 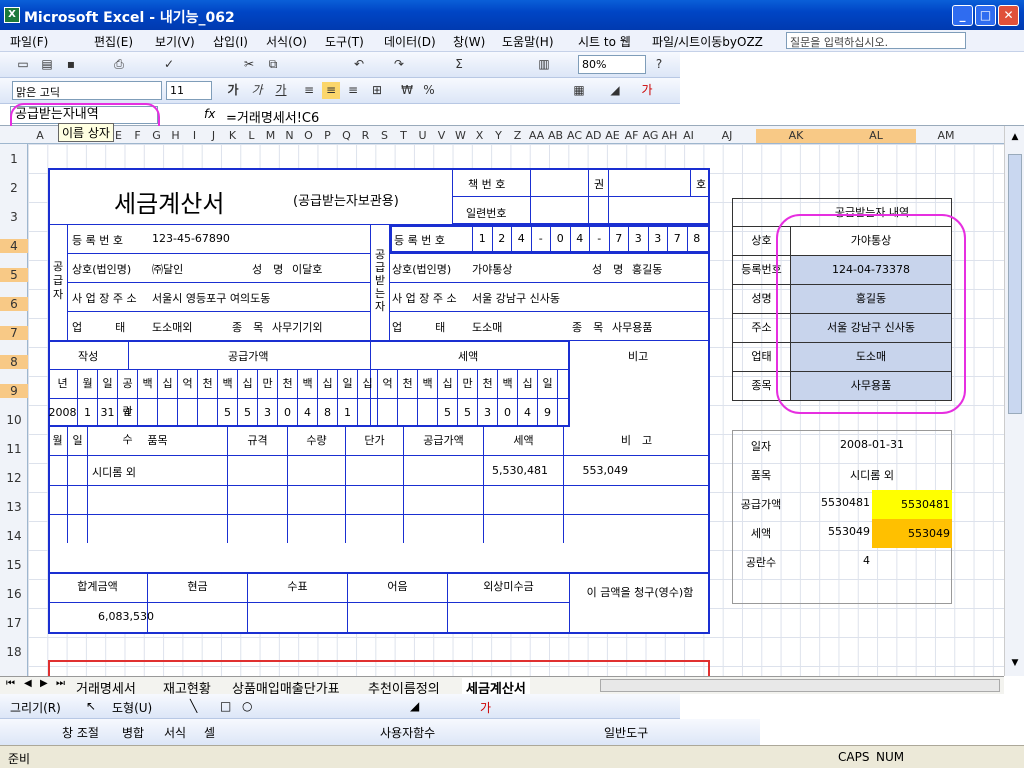 What do you see at coordinates (469, 41) in the screenshot?
I see `menu-window: 창(W)` at bounding box center [469, 41].